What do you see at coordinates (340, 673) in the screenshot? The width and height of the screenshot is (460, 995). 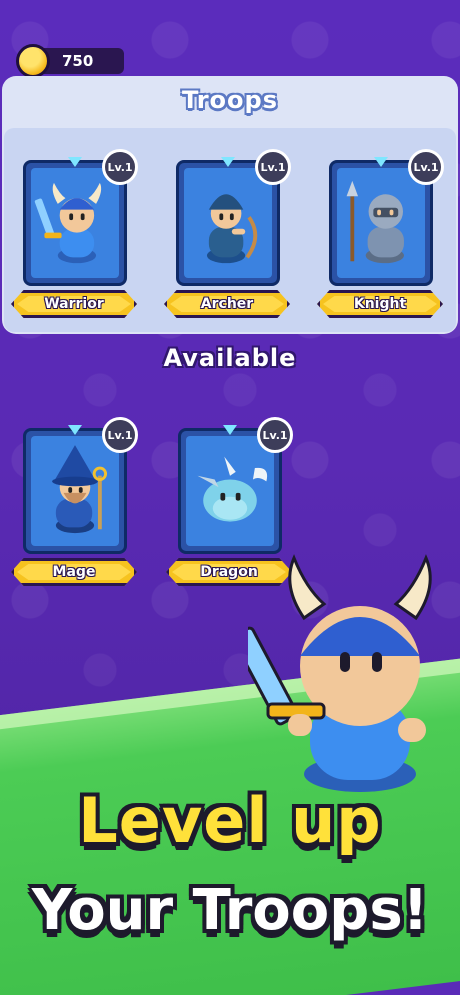 I see `hero-warrior-illustration` at bounding box center [340, 673].